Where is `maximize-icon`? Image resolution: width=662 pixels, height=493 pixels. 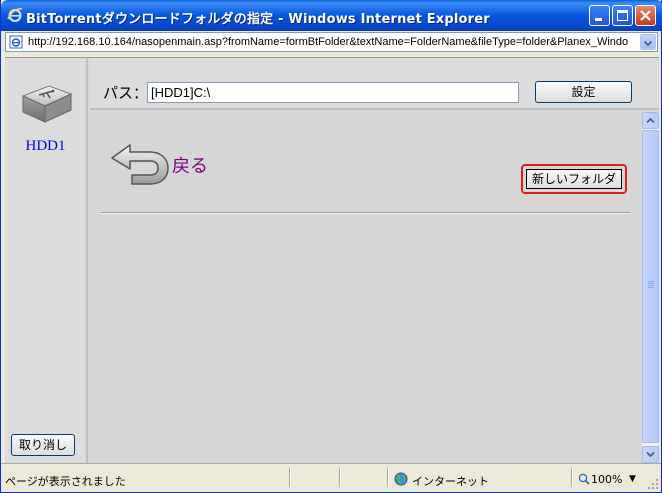
maximize-icon is located at coordinates (622, 15).